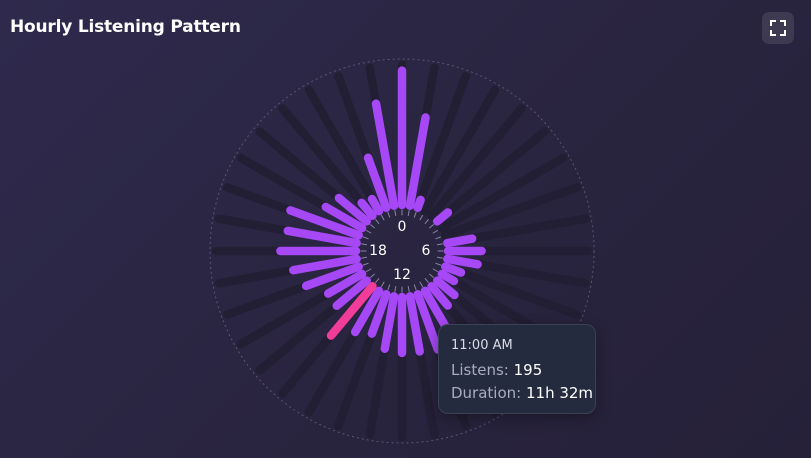 This screenshot has width=811, height=458. I want to click on hour-label: 18, so click(378, 251).